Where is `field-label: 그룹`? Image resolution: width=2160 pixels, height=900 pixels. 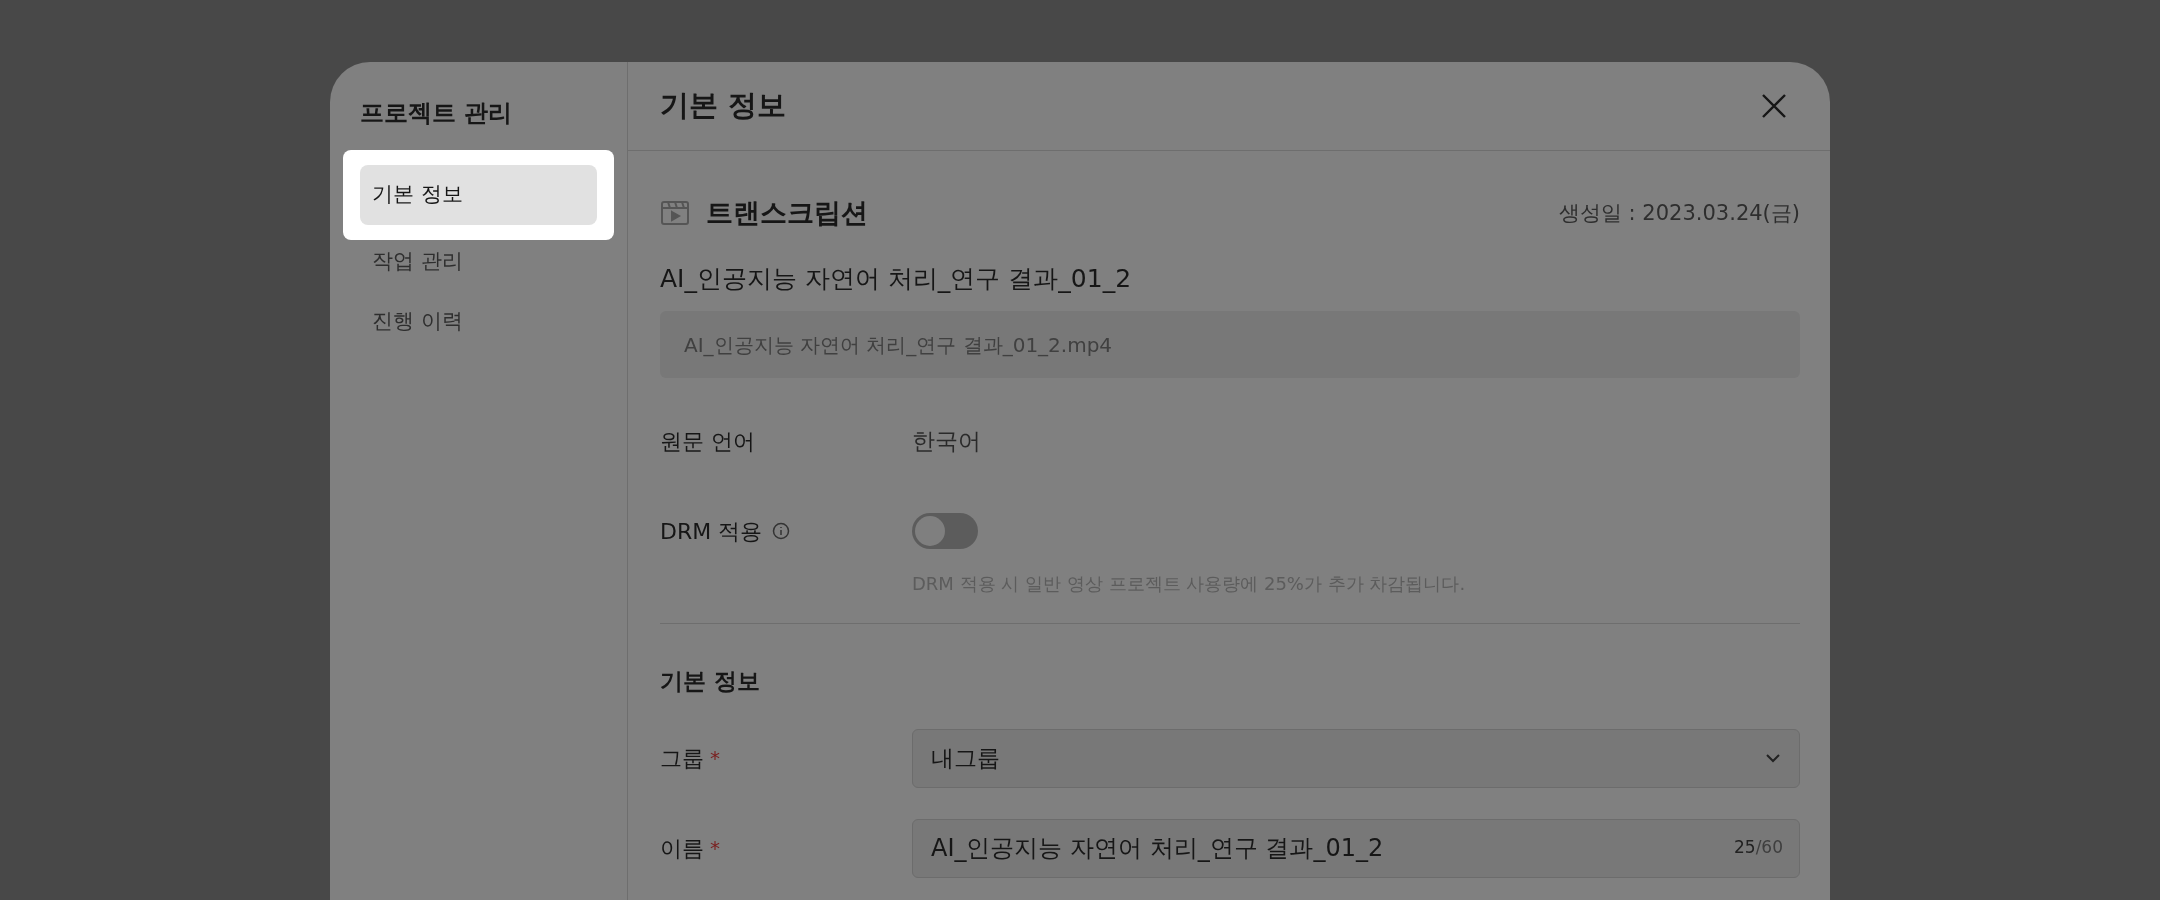
field-label: 그룹 is located at coordinates (682, 758).